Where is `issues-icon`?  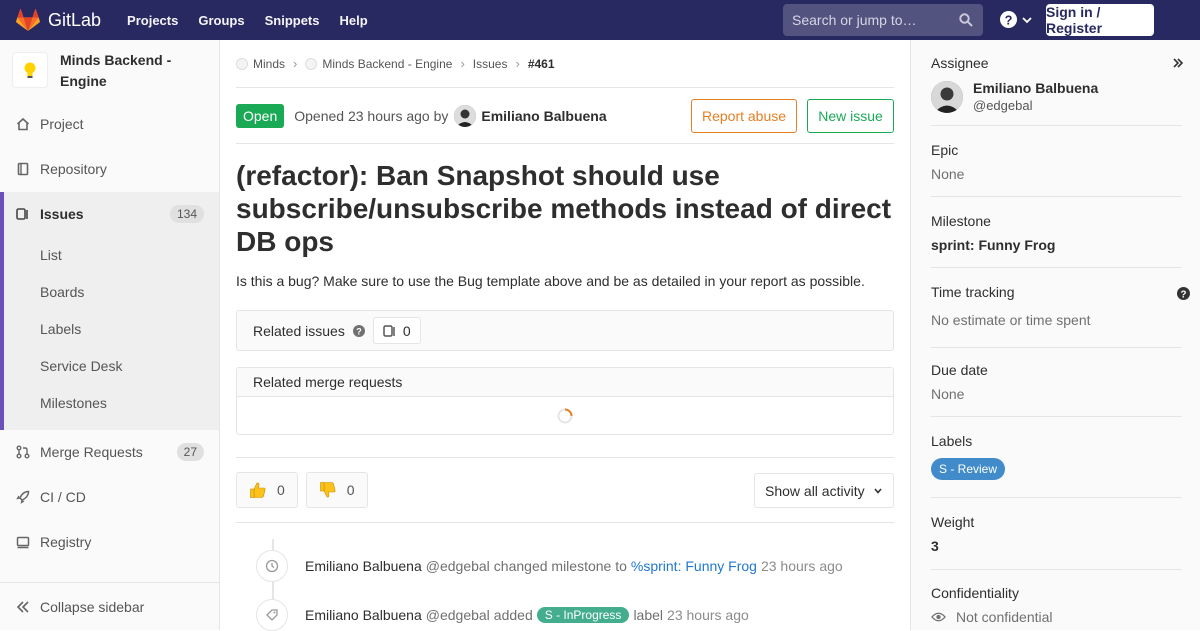
issues-icon is located at coordinates (389, 330).